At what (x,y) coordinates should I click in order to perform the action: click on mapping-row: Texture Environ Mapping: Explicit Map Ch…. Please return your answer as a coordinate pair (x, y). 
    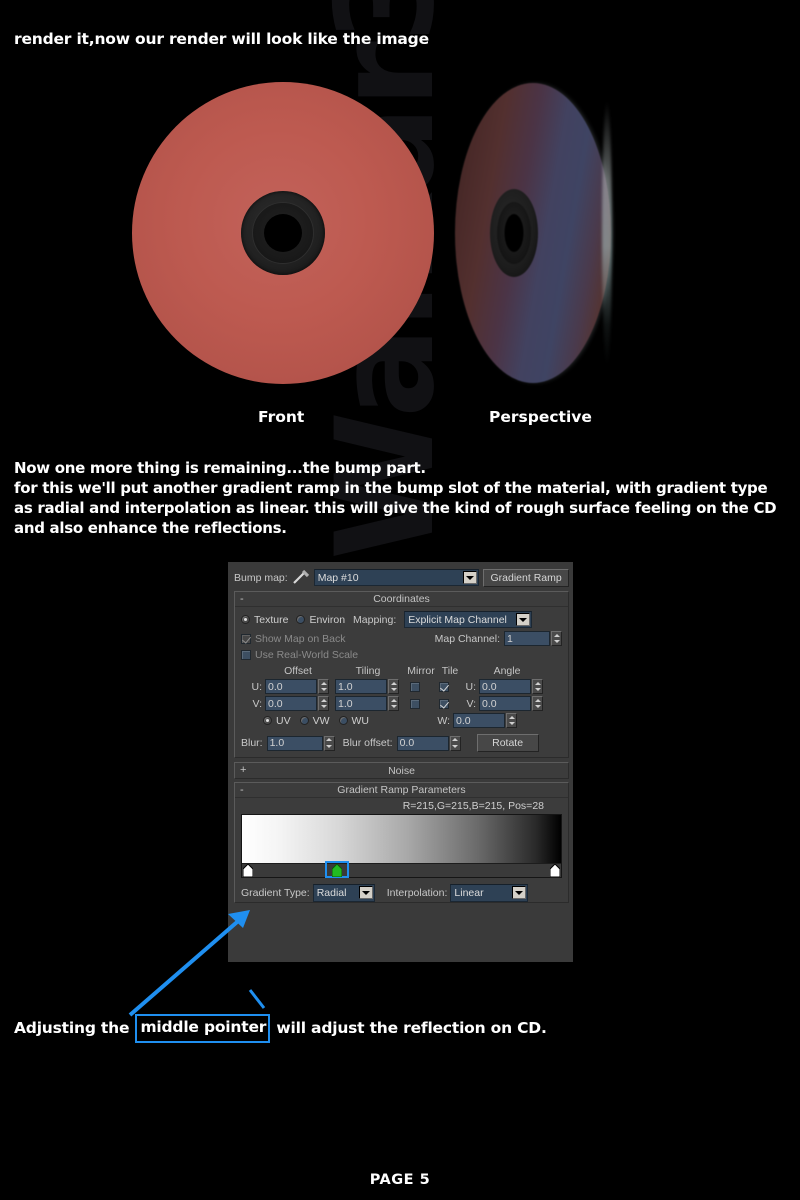
    Looking at the image, I should click on (401, 619).